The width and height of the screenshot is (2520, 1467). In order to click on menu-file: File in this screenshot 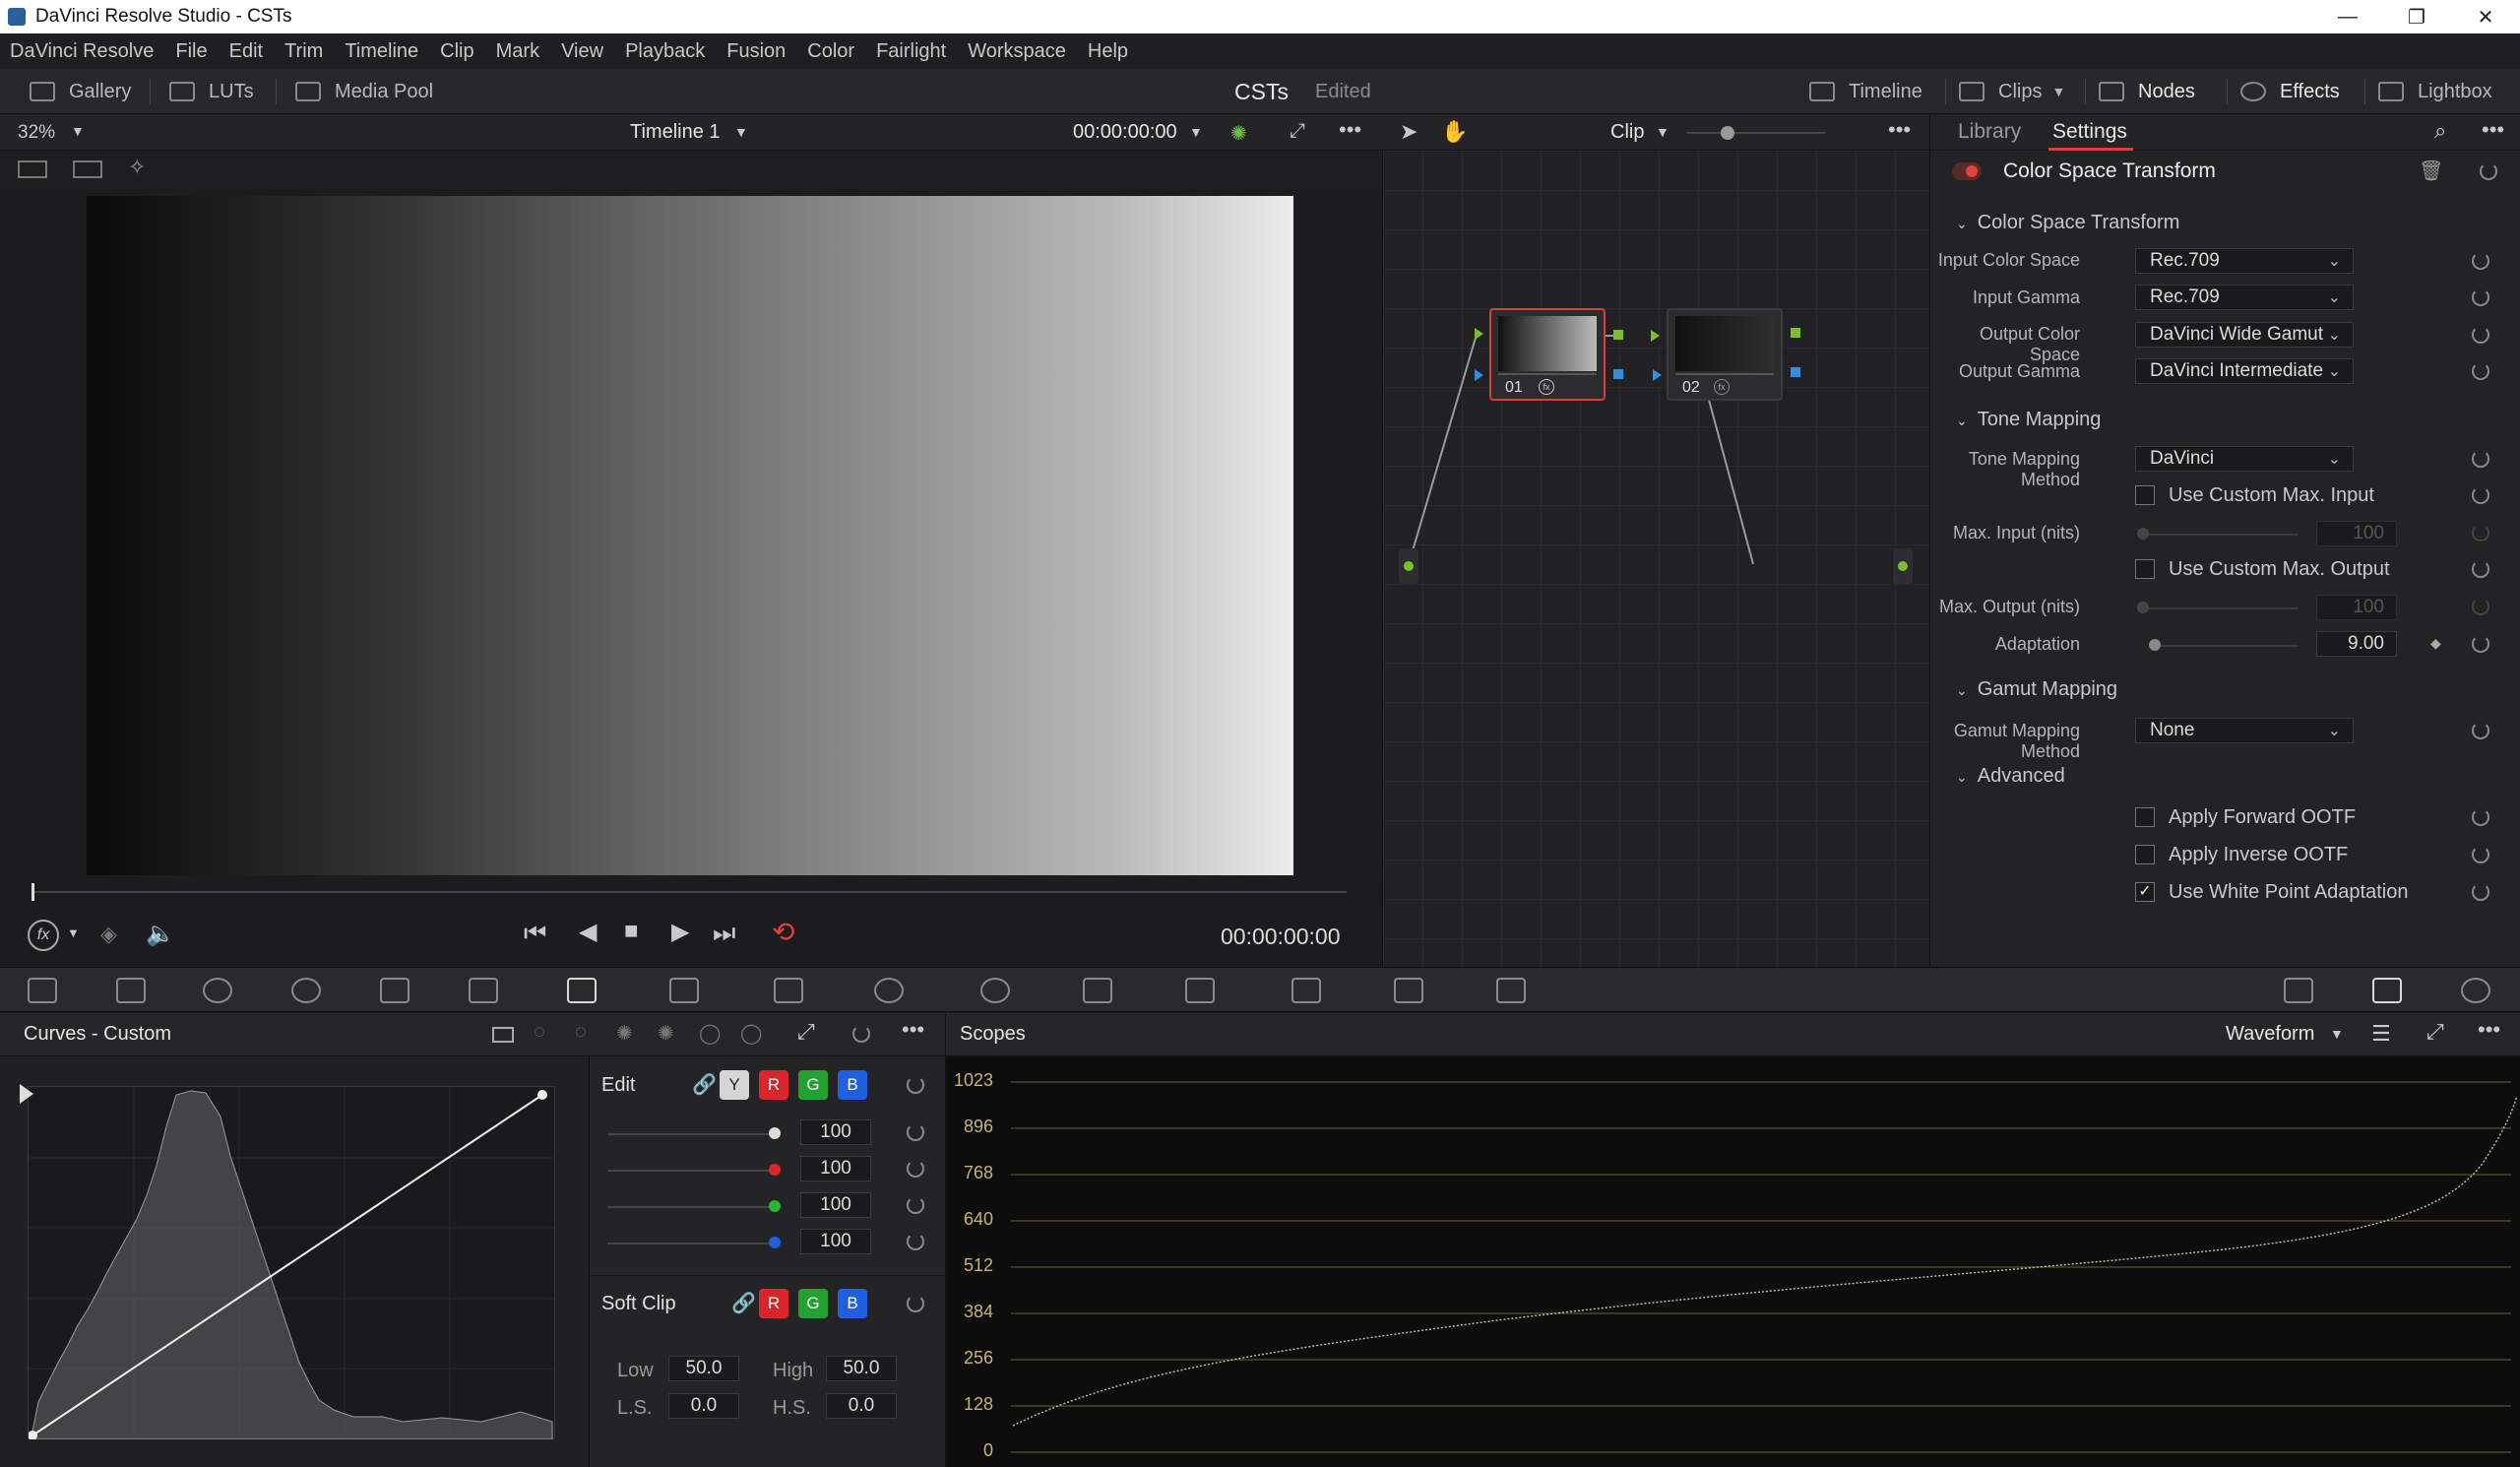, I will do `click(191, 51)`.